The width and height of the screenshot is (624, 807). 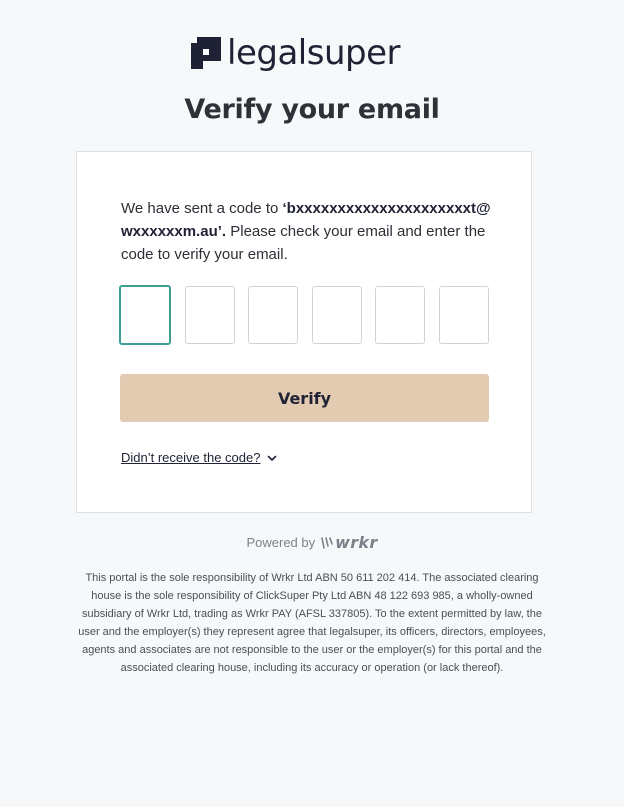 I want to click on powered-by-label: Powered by, so click(x=281, y=542).